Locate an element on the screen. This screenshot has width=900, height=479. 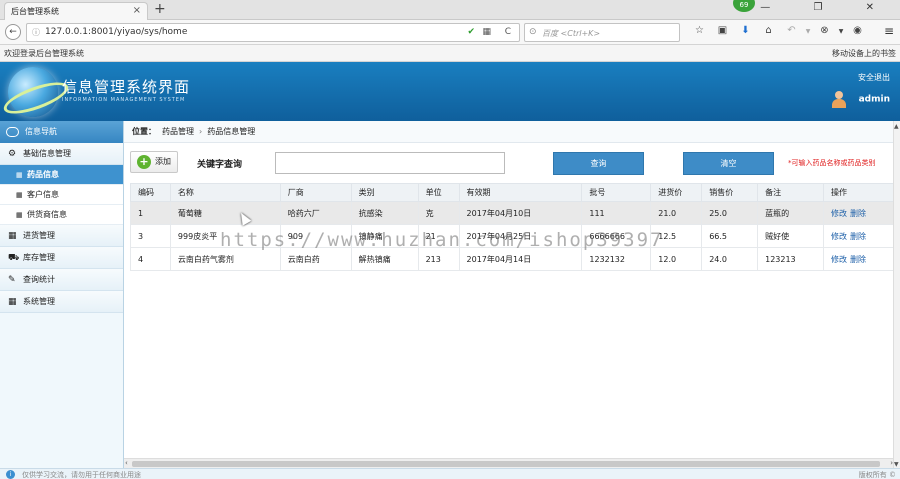
col-header-batch: 批号 is located at coordinates (616, 192).